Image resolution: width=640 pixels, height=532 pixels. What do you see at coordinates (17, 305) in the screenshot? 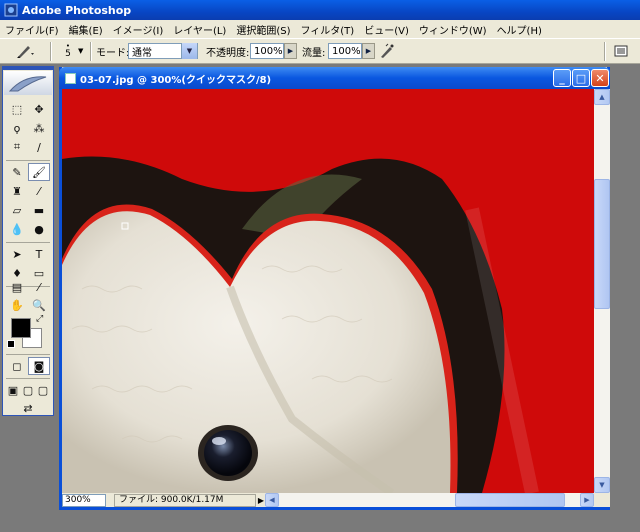
I see `hand-tool-icon: ✋` at bounding box center [17, 305].